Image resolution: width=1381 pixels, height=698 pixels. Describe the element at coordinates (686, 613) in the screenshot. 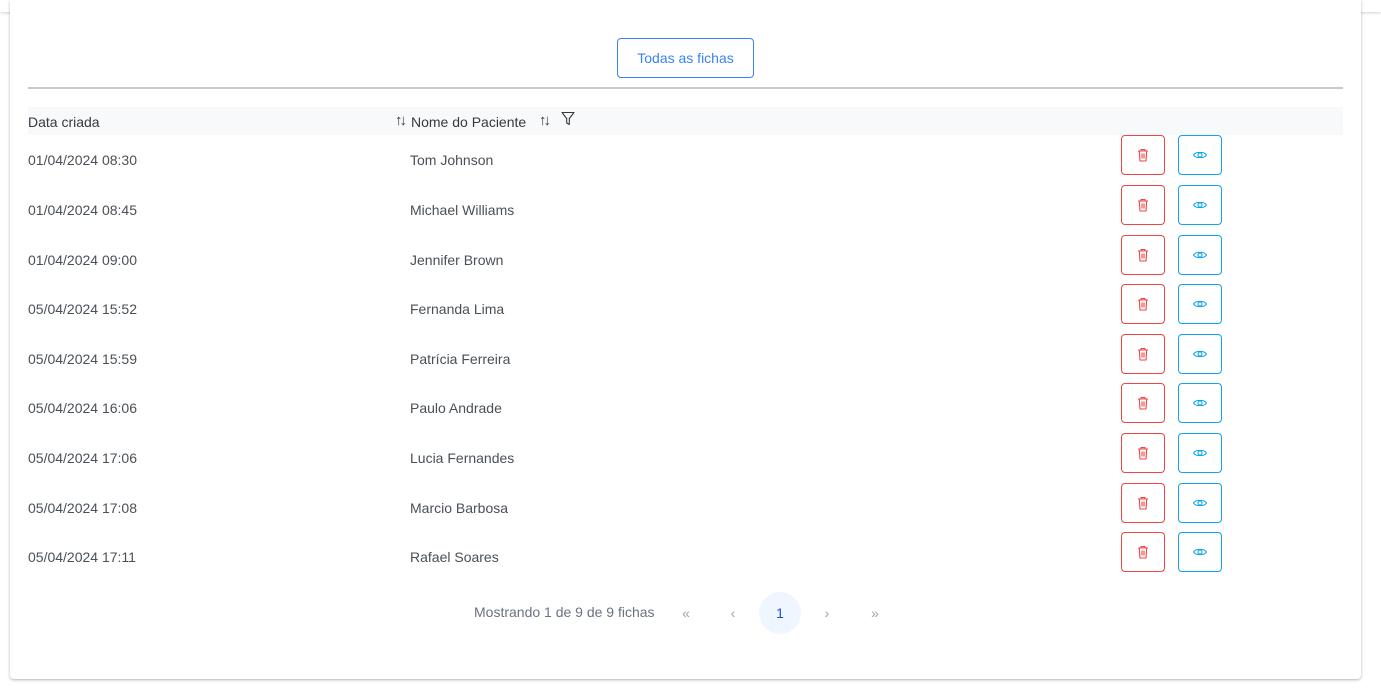

I see `first-page-button: «` at that location.